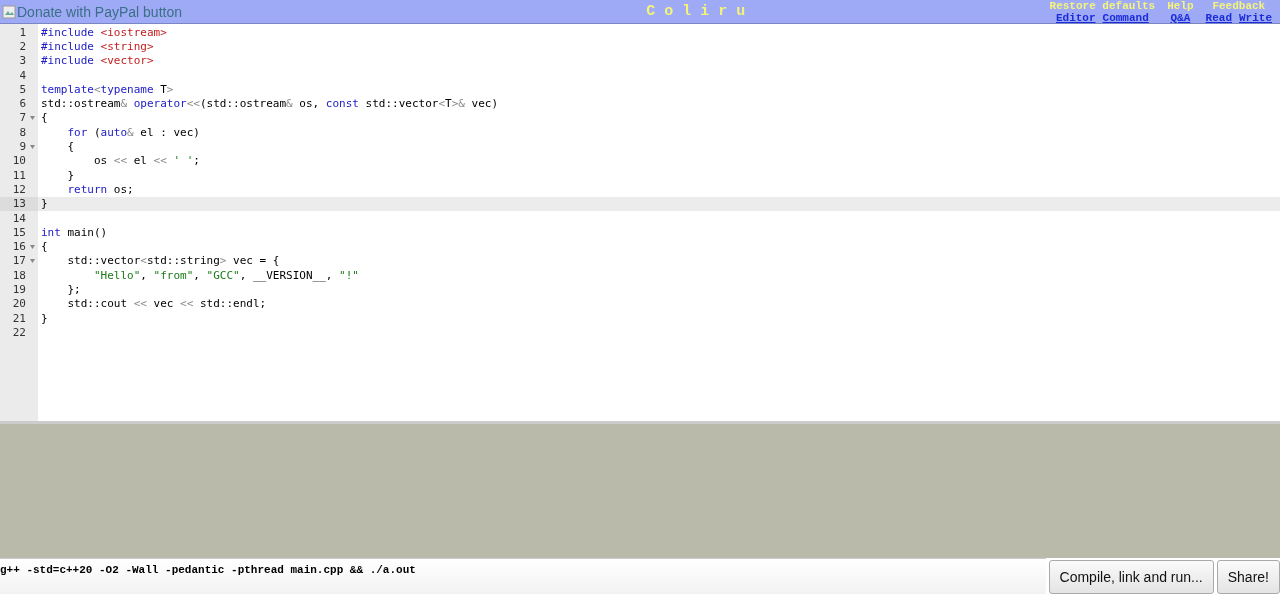  I want to click on line-number: 19, so click(19, 289).